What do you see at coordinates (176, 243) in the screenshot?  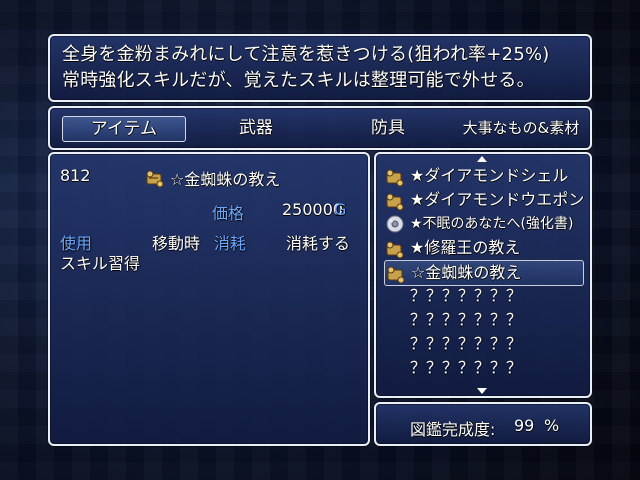 I see `use-value: 移動時` at bounding box center [176, 243].